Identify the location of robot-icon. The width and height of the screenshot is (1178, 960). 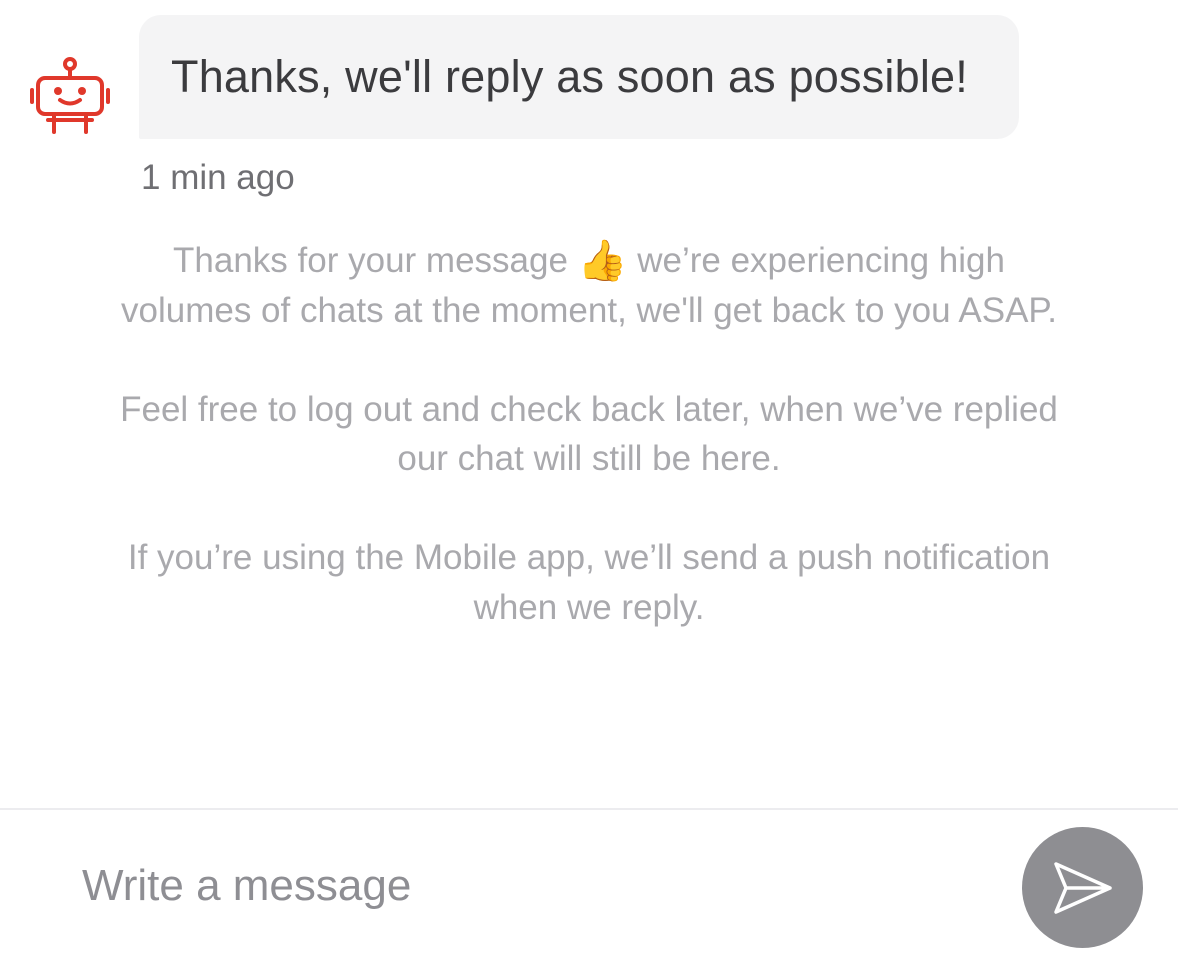
(70, 95).